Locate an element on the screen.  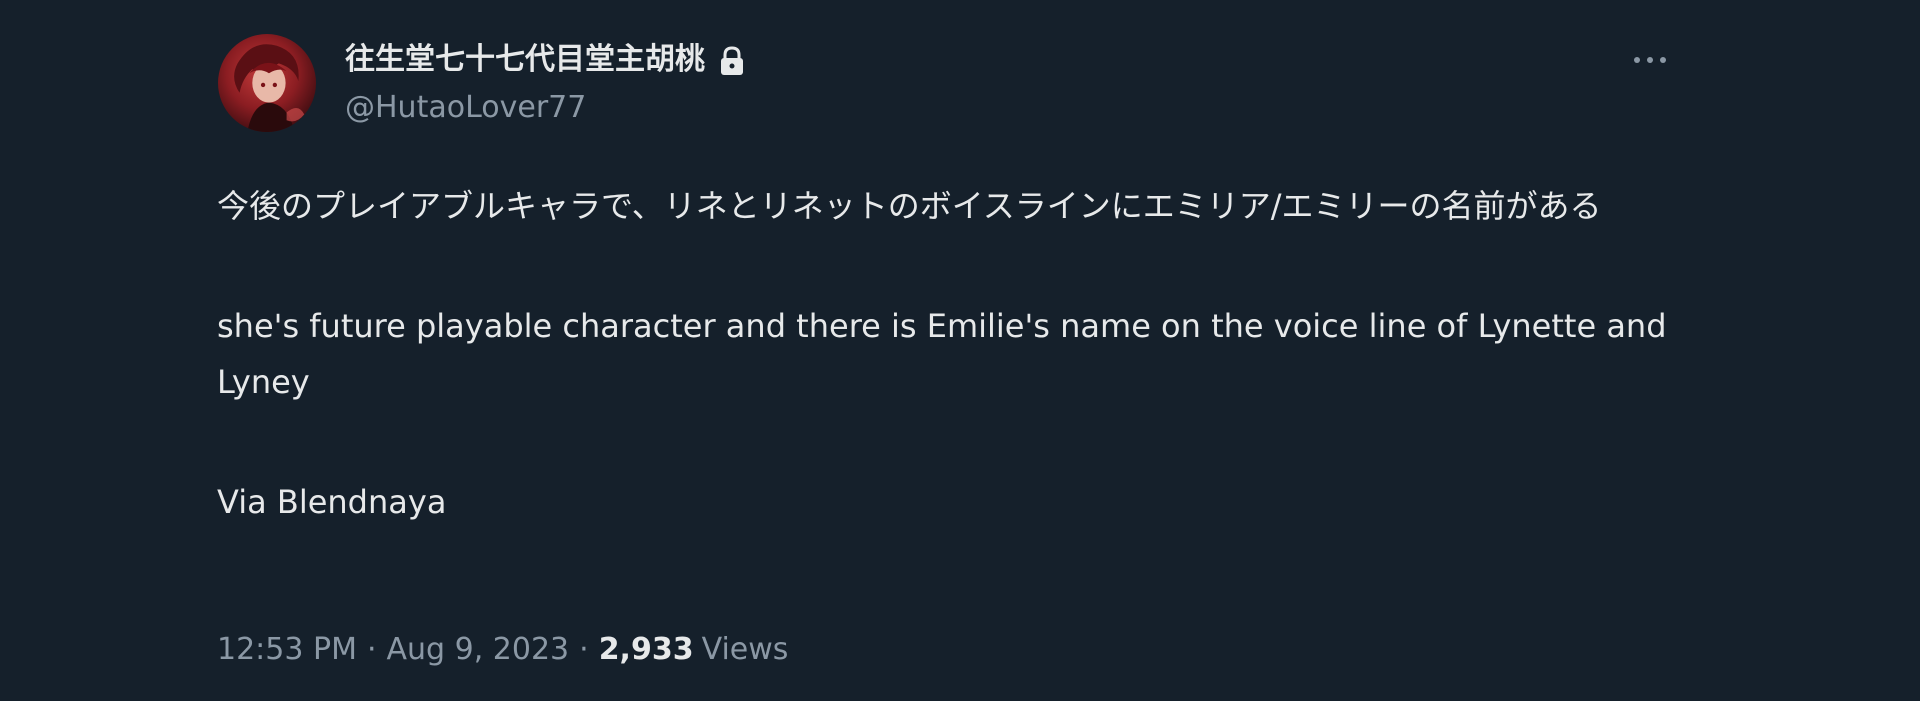
more-horizontal-icon is located at coordinates (1650, 60).